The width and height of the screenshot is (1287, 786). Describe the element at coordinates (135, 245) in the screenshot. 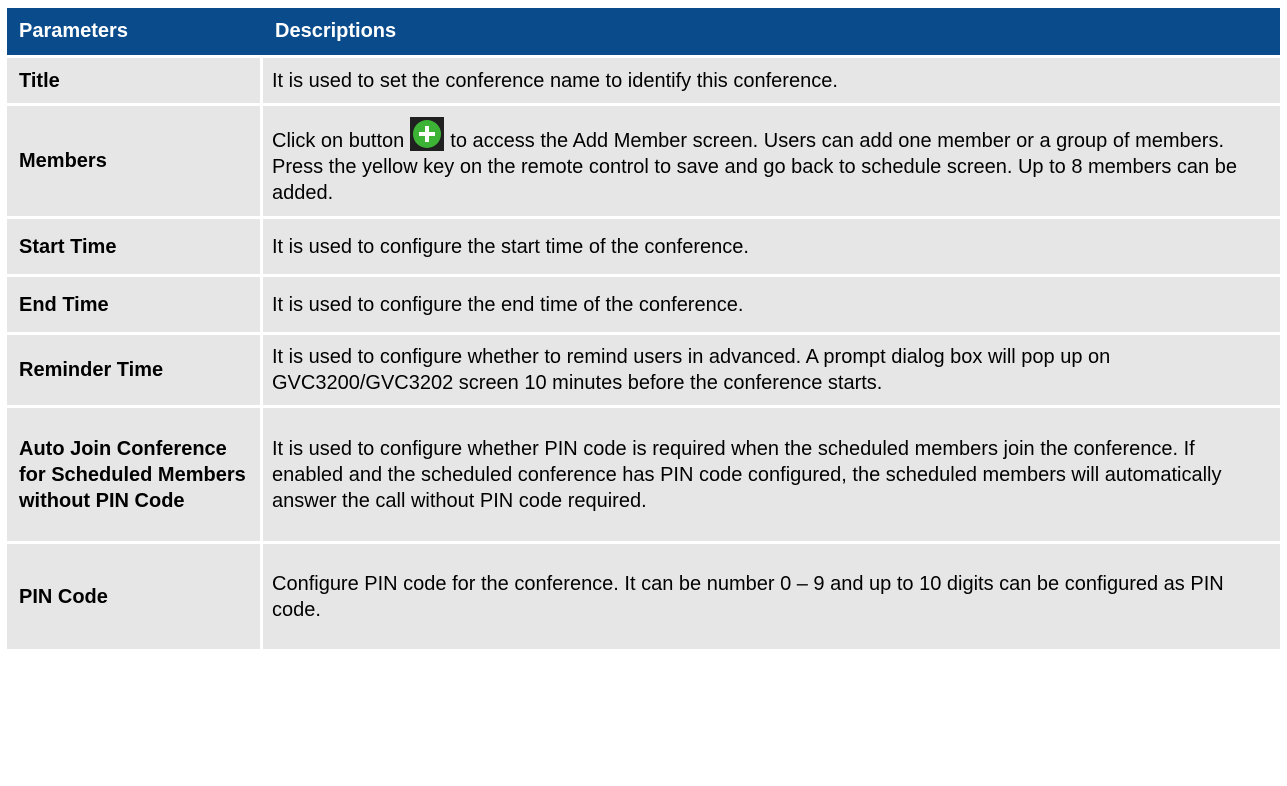

I see `param-start-time: Start Time` at that location.